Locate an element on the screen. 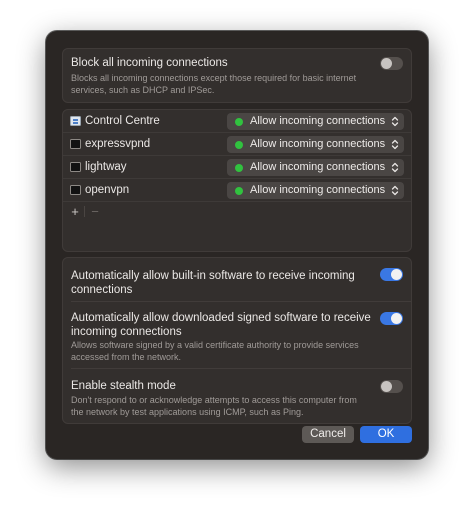  builtin-software-toggle is located at coordinates (391, 274).